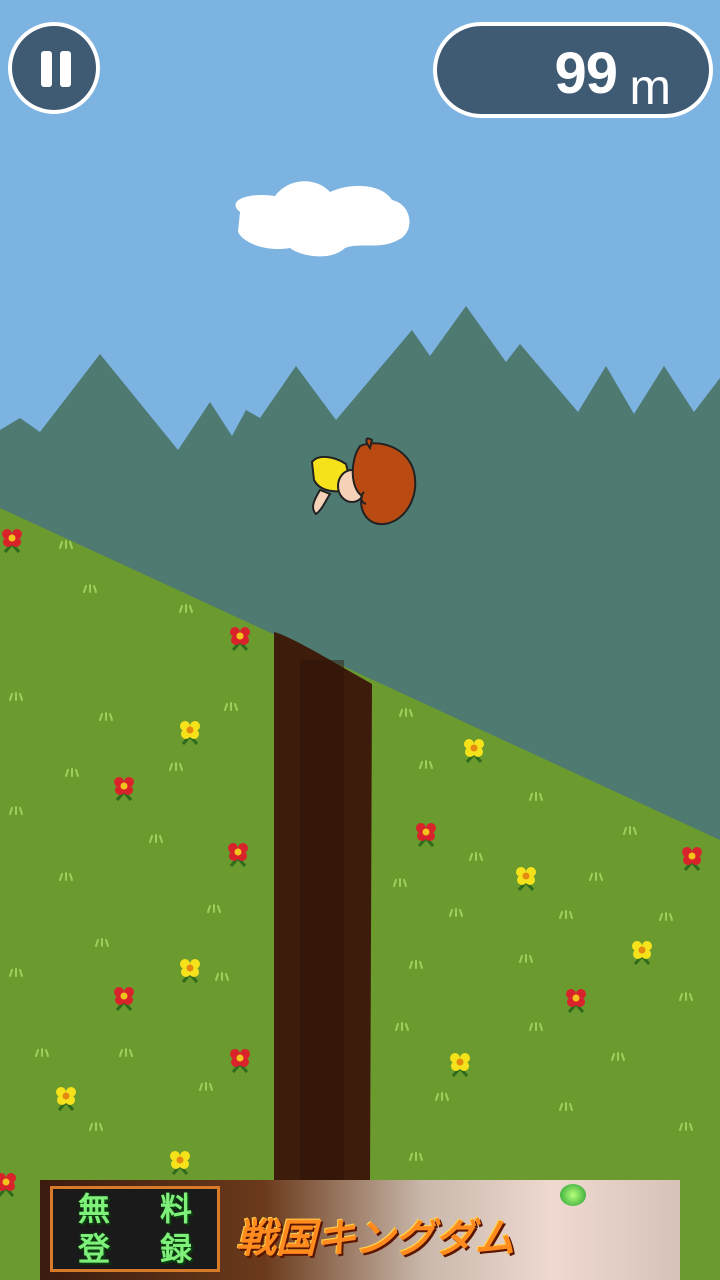 This screenshot has width=720, height=1280. Describe the element at coordinates (54, 68) in the screenshot. I see `pause-button` at that location.